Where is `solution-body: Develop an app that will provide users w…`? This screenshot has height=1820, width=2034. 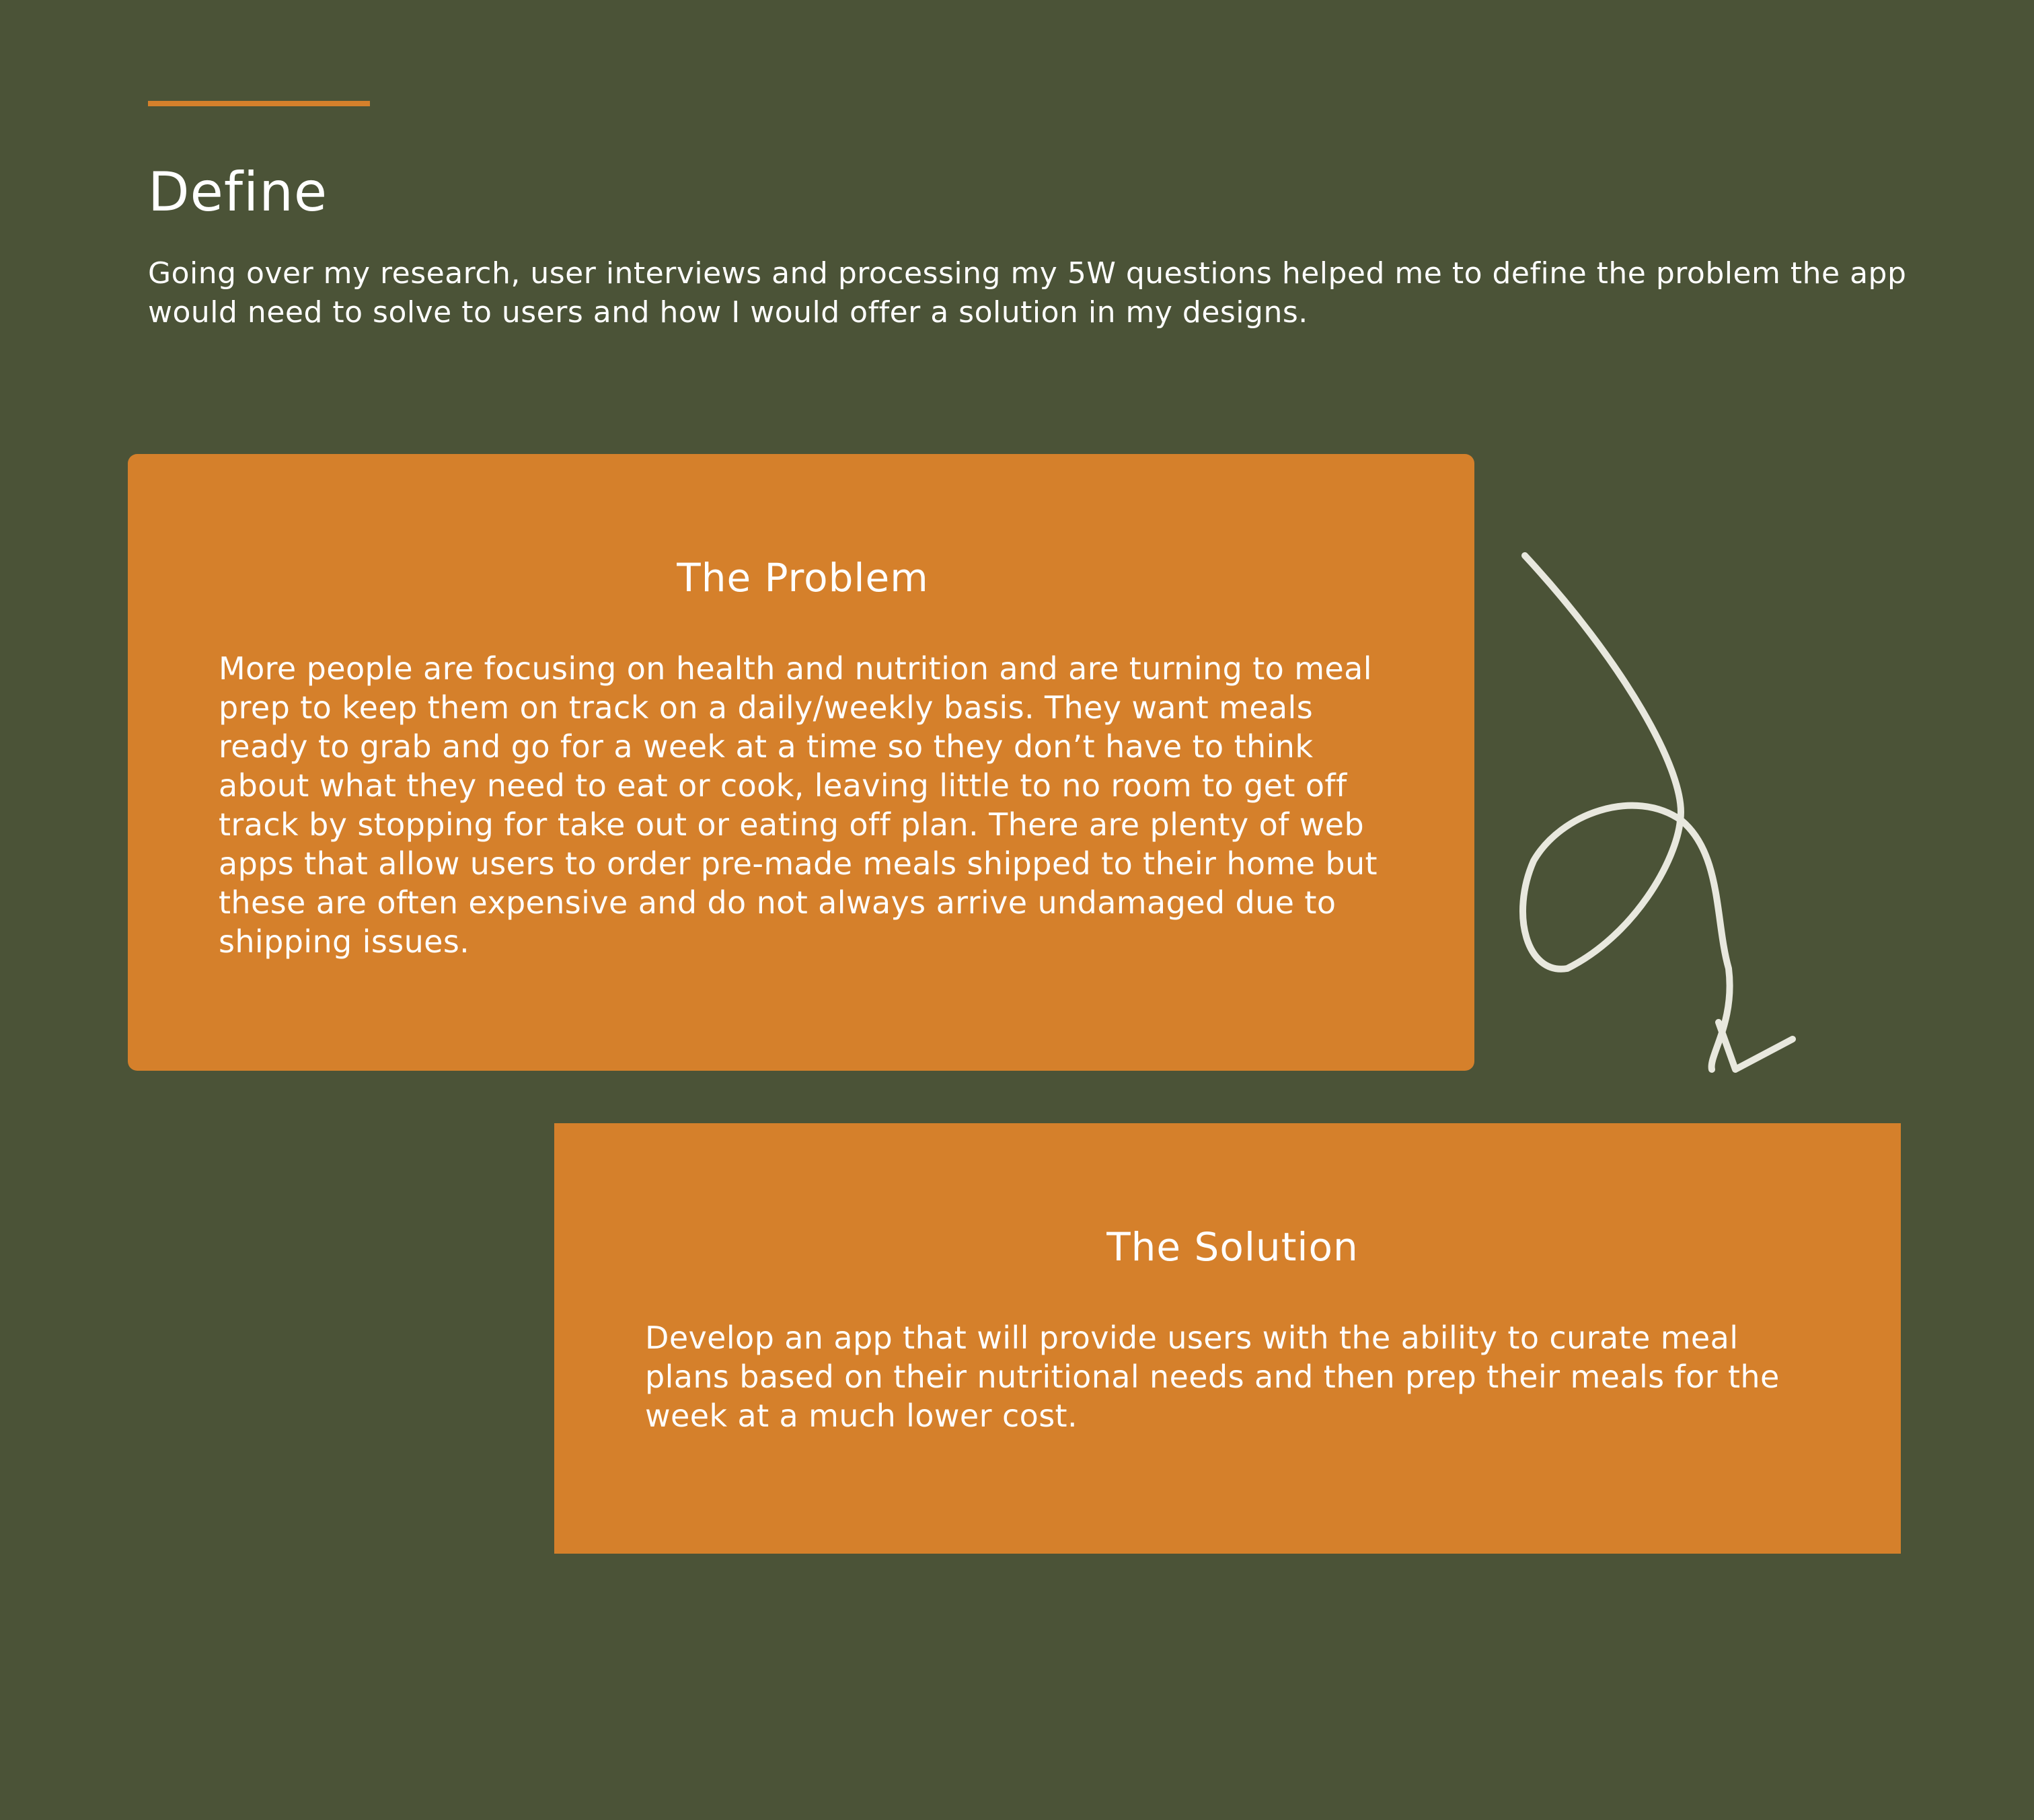
solution-body: Develop an app that will provide users w… is located at coordinates (1213, 1377).